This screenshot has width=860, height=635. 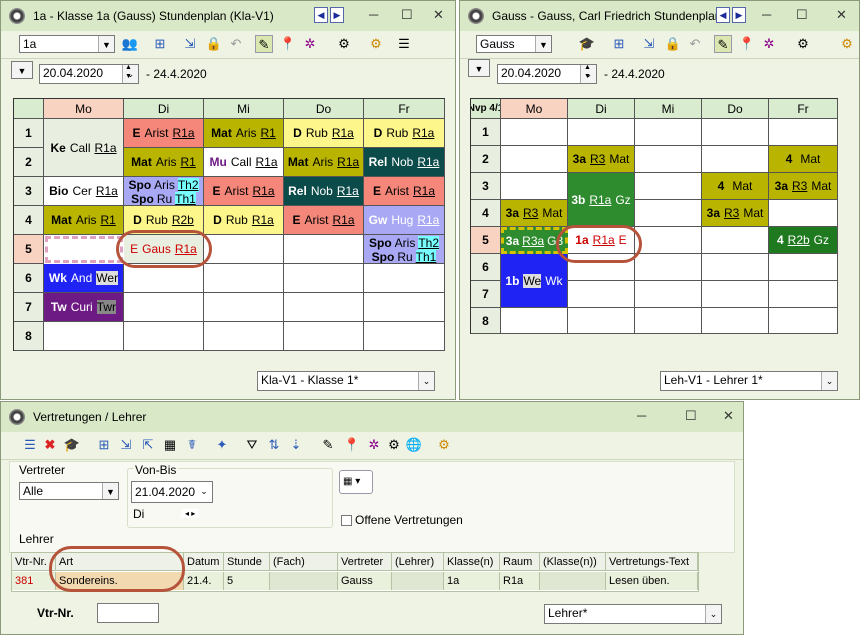 I want to click on lesson-cell: 4 R2b Gz, so click(x=803, y=240).